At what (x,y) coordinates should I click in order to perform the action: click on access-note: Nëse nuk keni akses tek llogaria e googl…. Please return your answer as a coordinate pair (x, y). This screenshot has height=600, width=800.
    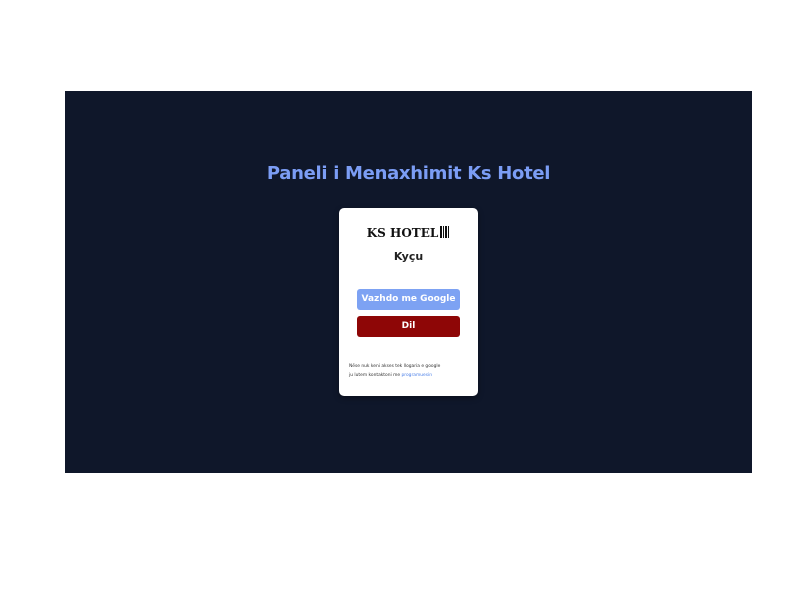
    Looking at the image, I should click on (410, 371).